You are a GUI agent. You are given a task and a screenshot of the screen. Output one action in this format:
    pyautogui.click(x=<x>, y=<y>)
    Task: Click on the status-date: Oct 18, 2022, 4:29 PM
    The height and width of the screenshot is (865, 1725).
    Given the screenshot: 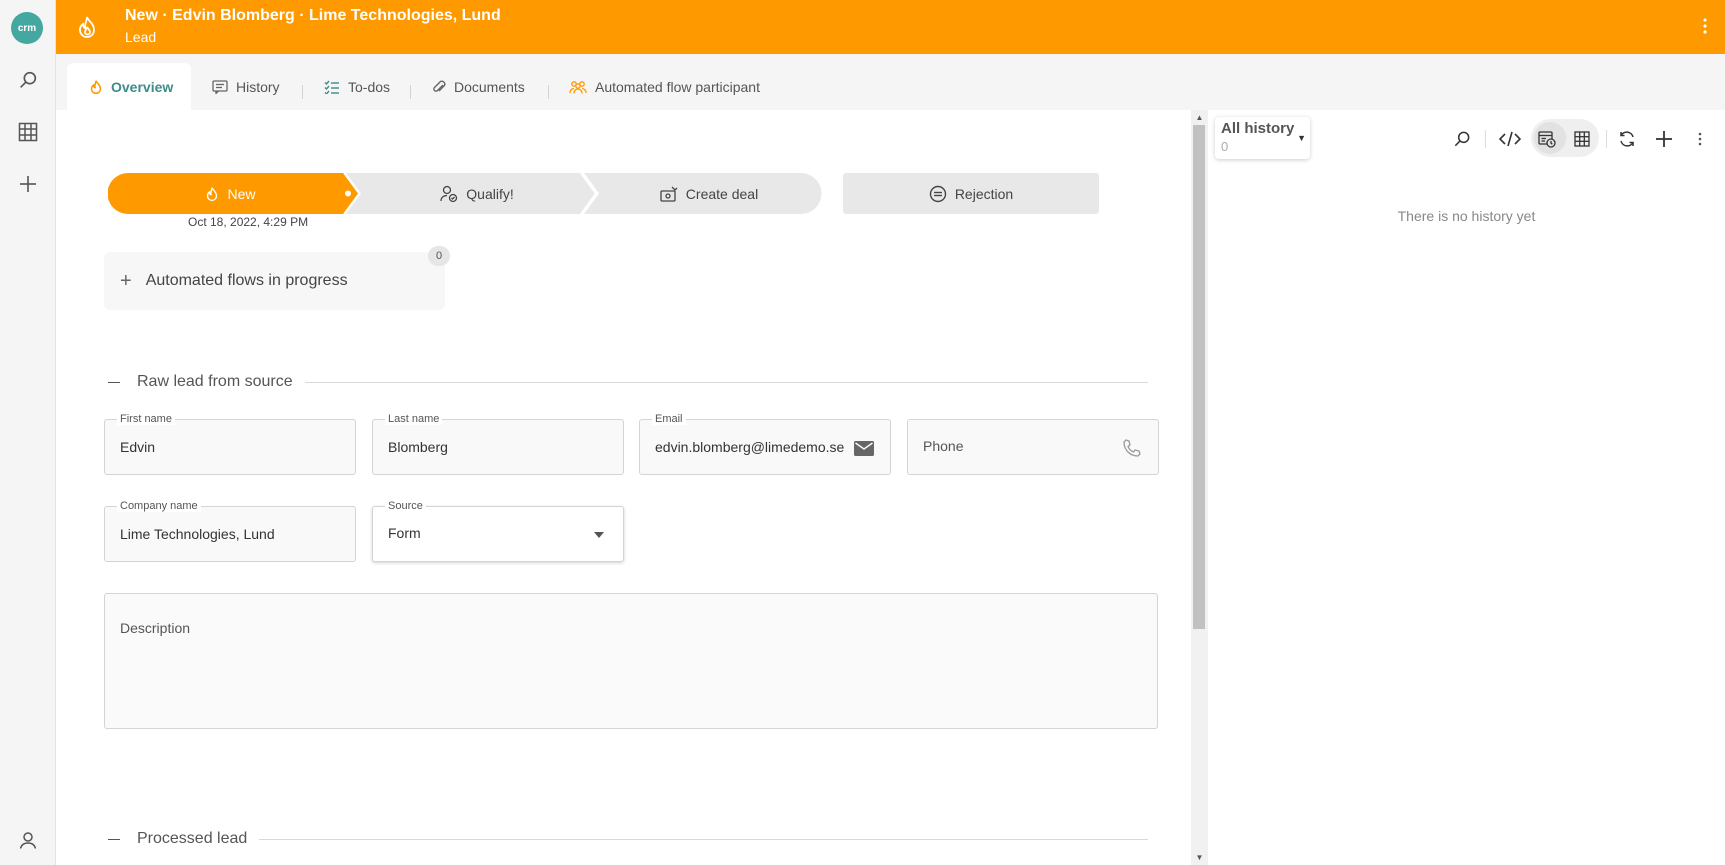 What is the action you would take?
    pyautogui.click(x=248, y=222)
    